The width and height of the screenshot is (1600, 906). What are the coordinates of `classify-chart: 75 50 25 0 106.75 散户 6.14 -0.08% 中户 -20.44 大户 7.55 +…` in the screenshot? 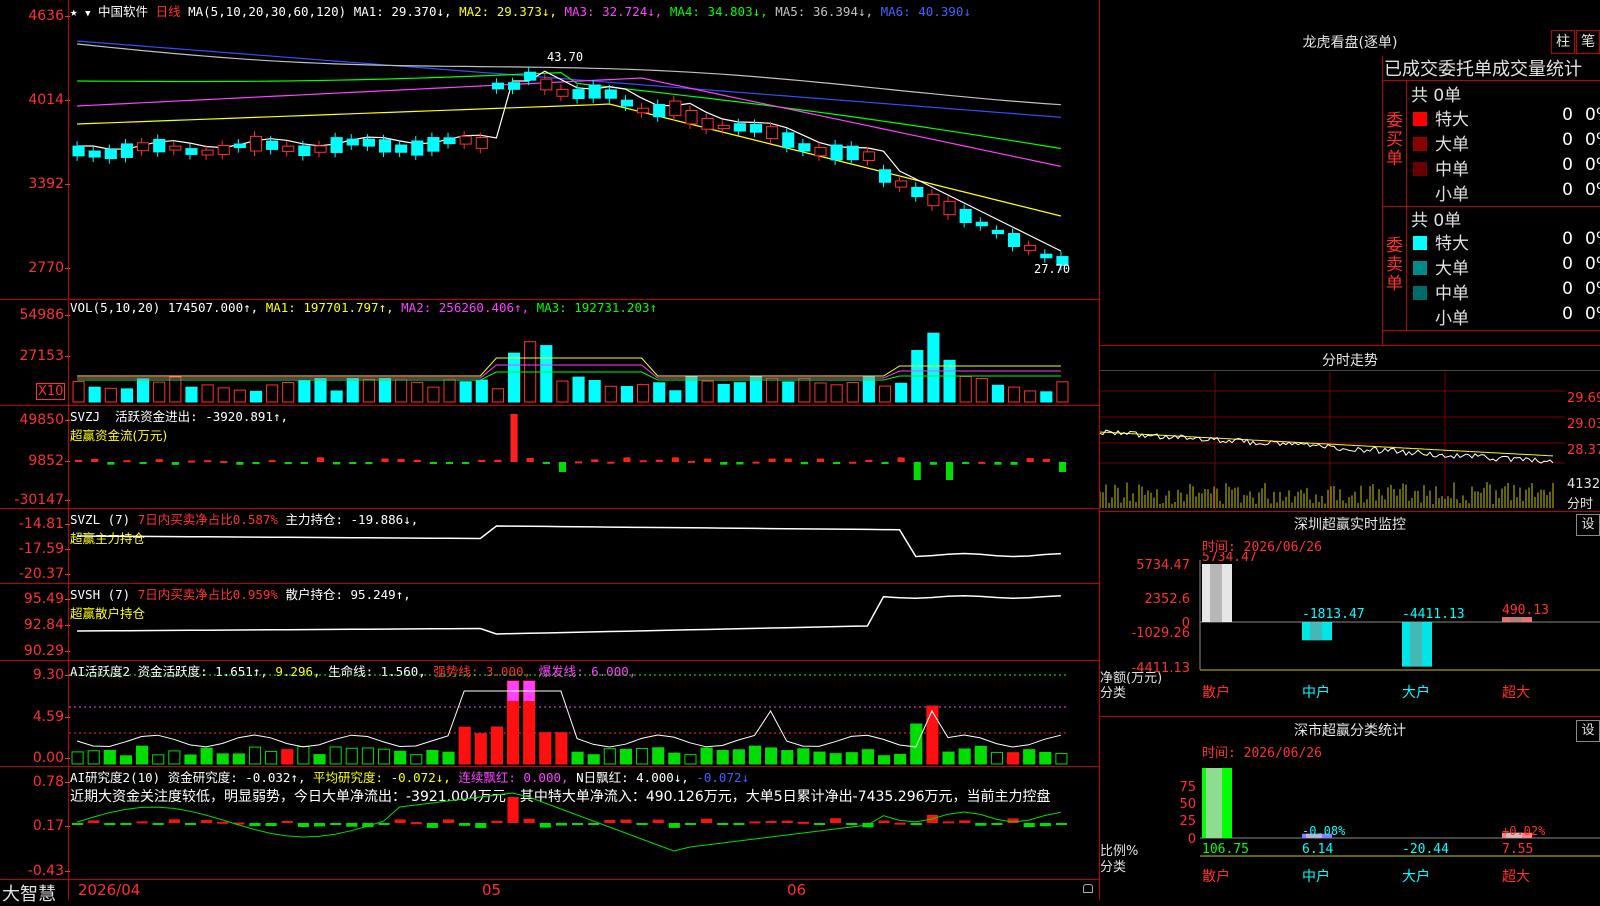 It's located at (1350, 829).